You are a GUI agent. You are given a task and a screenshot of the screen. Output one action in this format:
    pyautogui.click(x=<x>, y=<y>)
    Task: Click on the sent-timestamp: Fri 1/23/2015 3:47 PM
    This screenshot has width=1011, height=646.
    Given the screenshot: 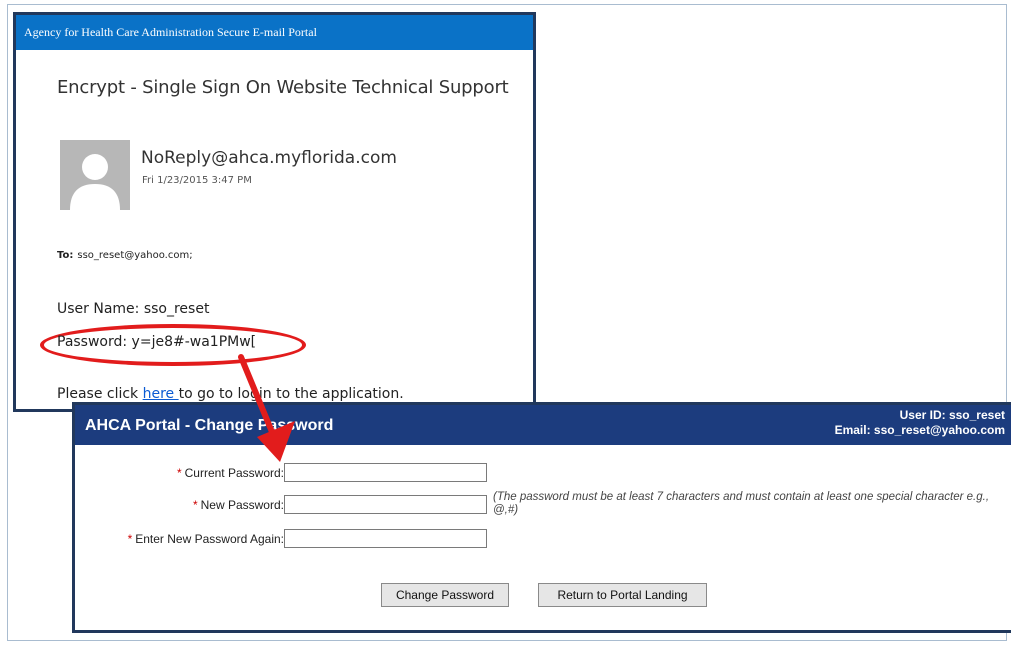 What is the action you would take?
    pyautogui.click(x=197, y=180)
    